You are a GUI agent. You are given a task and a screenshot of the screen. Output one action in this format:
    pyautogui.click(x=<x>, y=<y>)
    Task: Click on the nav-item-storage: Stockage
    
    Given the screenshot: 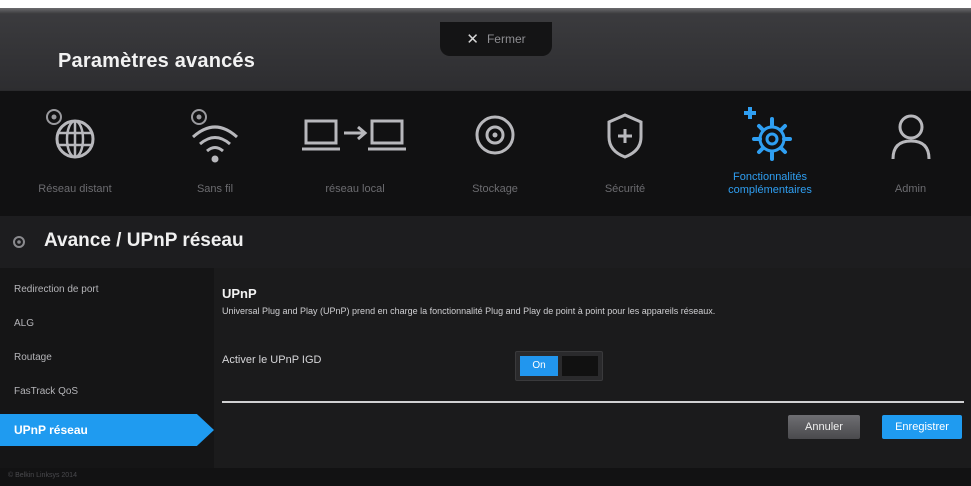 What is the action you would take?
    pyautogui.click(x=495, y=154)
    